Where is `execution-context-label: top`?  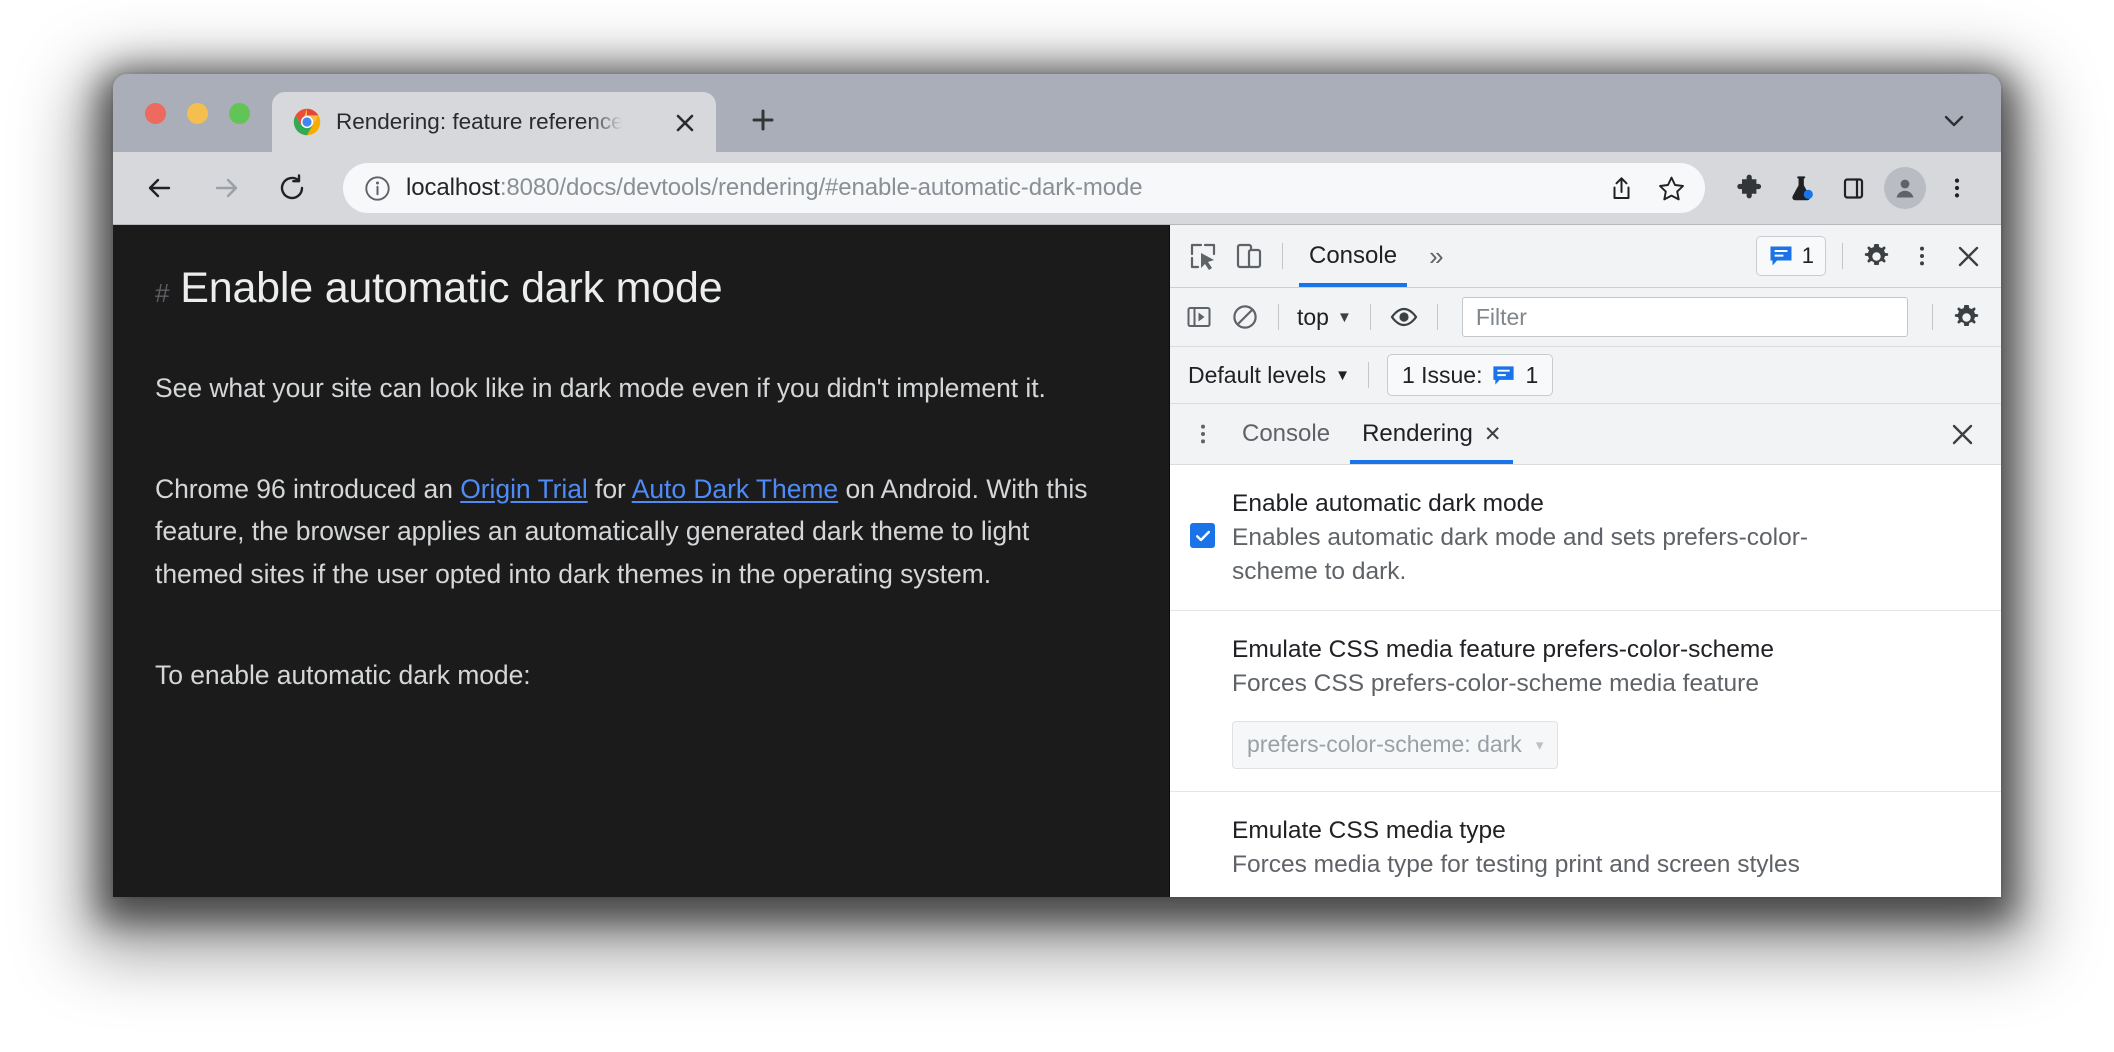 execution-context-label: top is located at coordinates (1313, 316).